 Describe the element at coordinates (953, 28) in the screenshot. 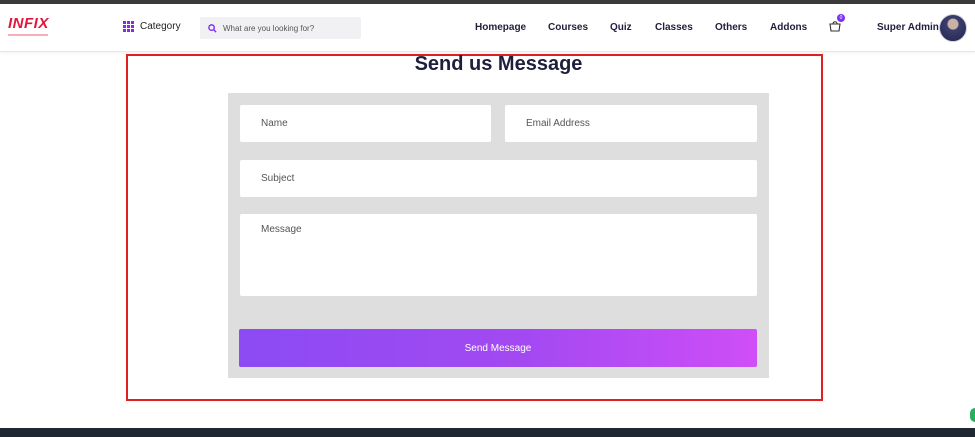

I see `avatar` at that location.